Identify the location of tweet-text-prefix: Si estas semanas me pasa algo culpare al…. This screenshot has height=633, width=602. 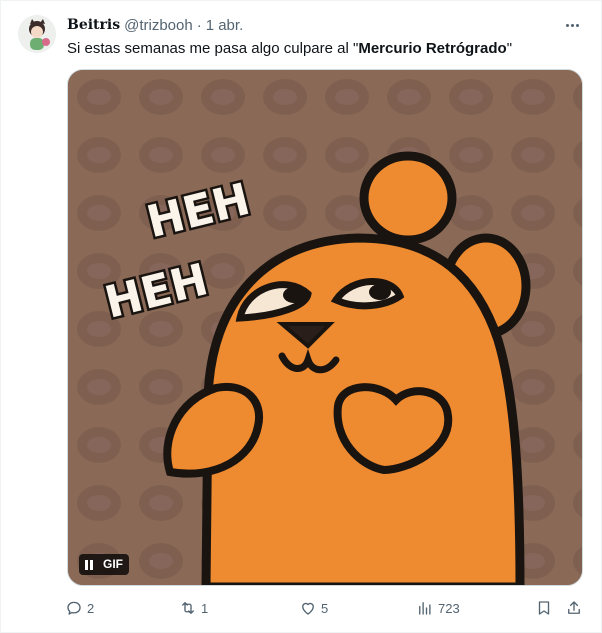
(213, 48).